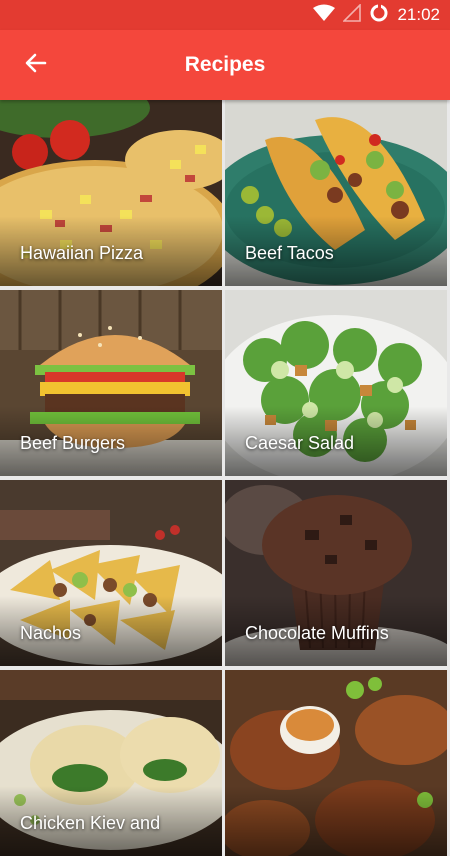  What do you see at coordinates (336, 193) in the screenshot?
I see `recipe-card-beef-tacos: Beef Tacos` at bounding box center [336, 193].